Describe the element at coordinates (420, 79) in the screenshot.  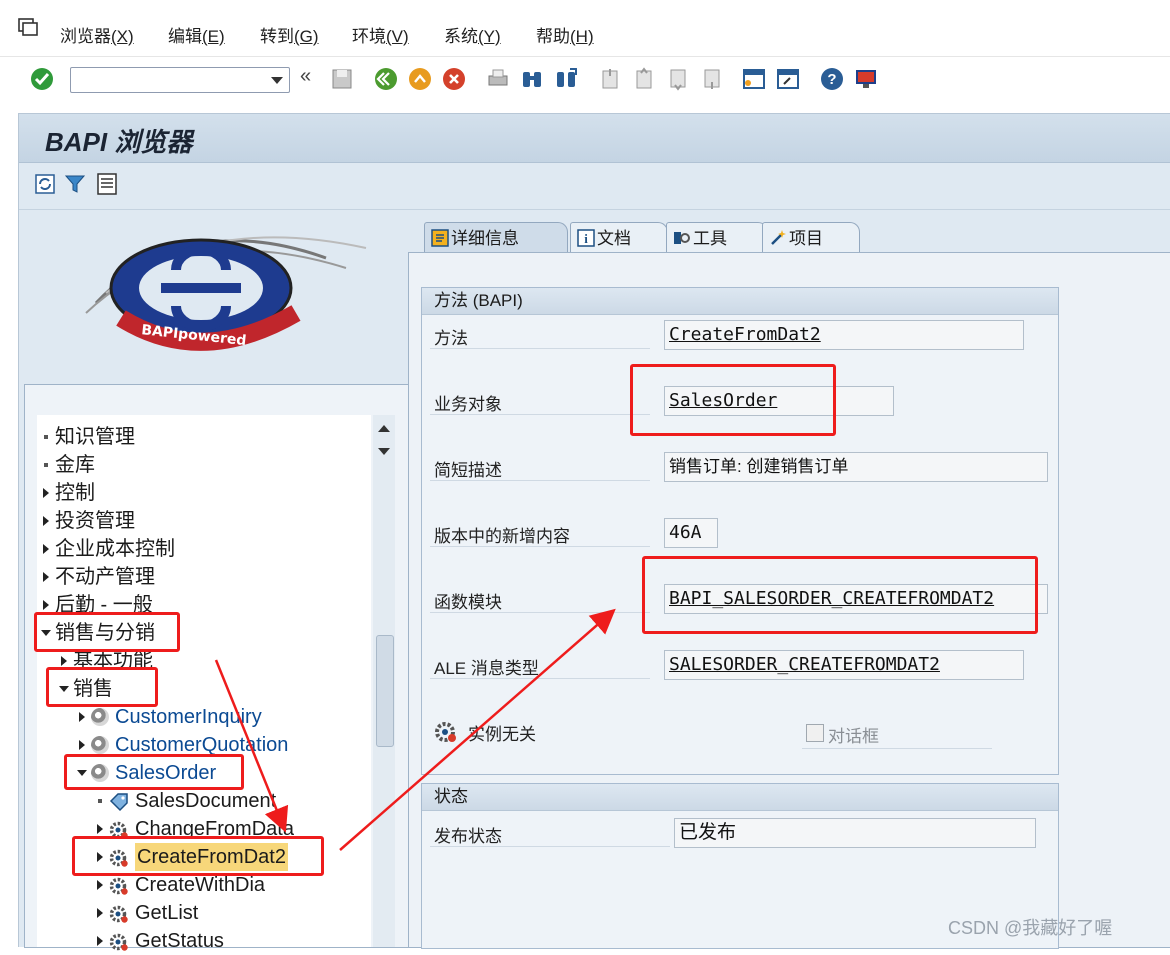
I see `exit-icon` at that location.